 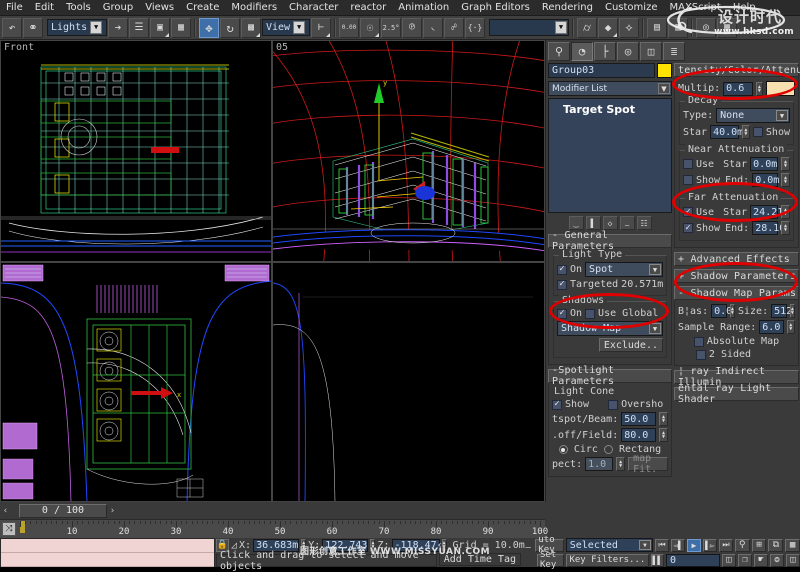 I want to click on rollout-advanced-effects-header: + Advanced Effects, so click(x=736, y=259).